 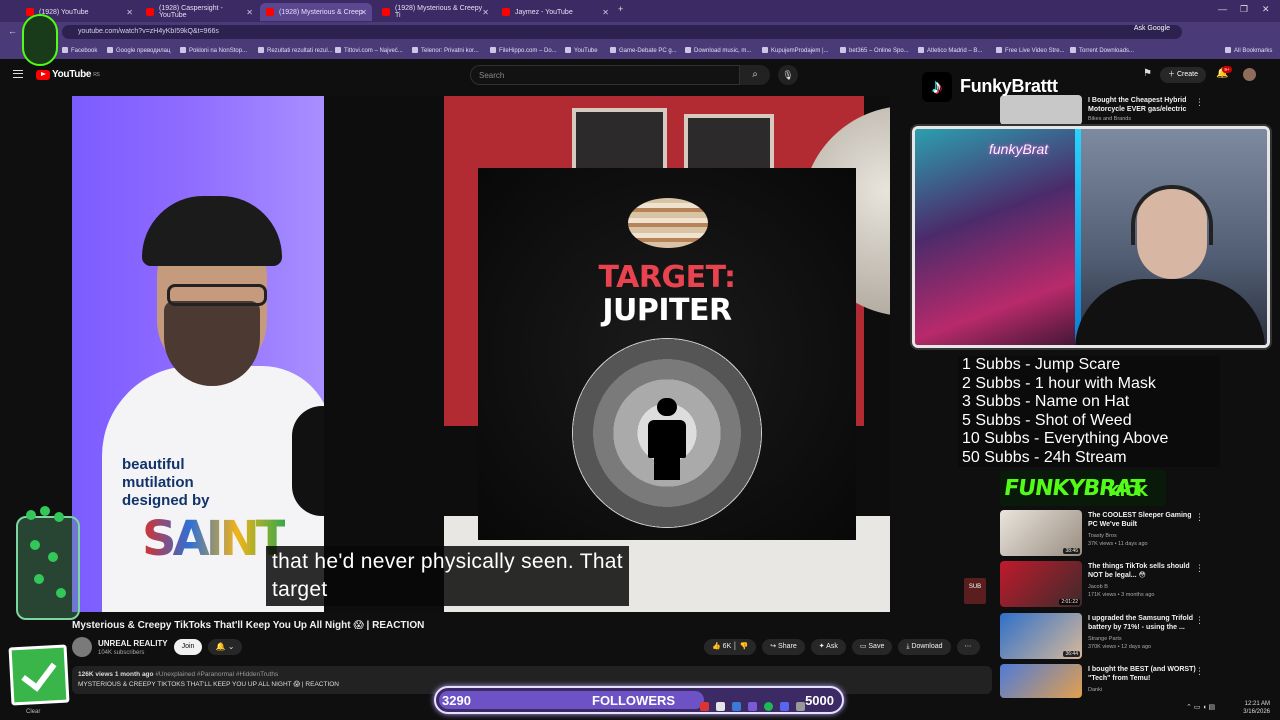 I want to click on channel-name: Toasty Bros, so click(x=1148, y=536).